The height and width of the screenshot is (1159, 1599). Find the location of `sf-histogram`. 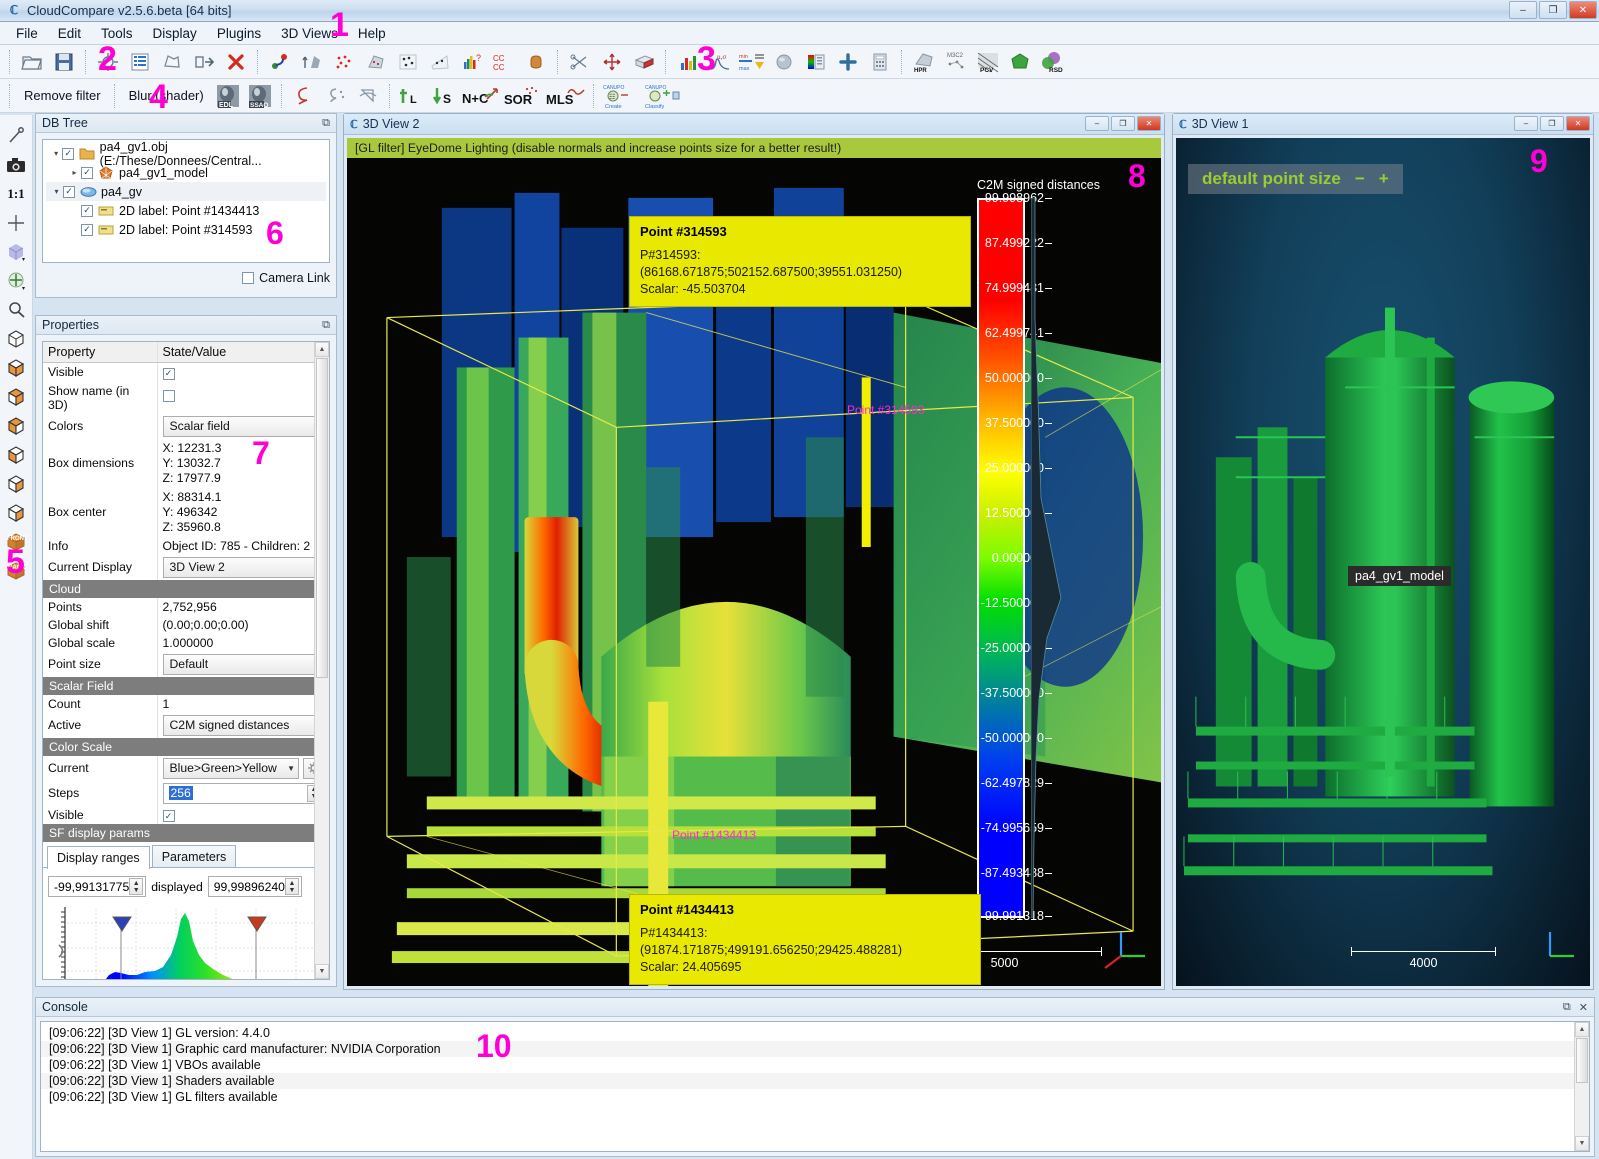

sf-histogram is located at coordinates (186, 941).